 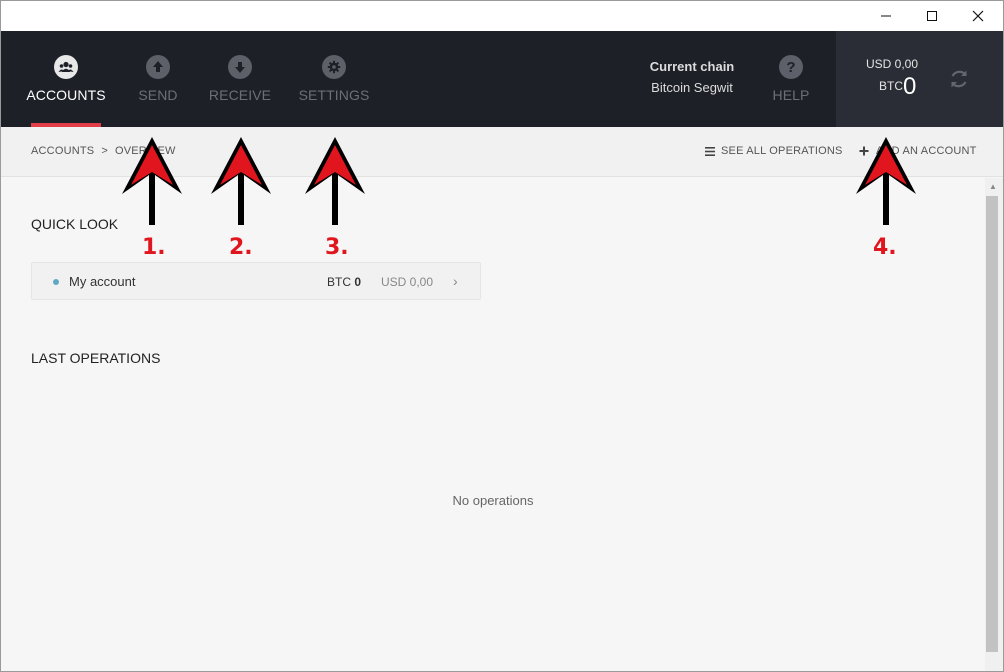 What do you see at coordinates (75, 224) in the screenshot?
I see `quick-look-title: QUICK LOOK` at bounding box center [75, 224].